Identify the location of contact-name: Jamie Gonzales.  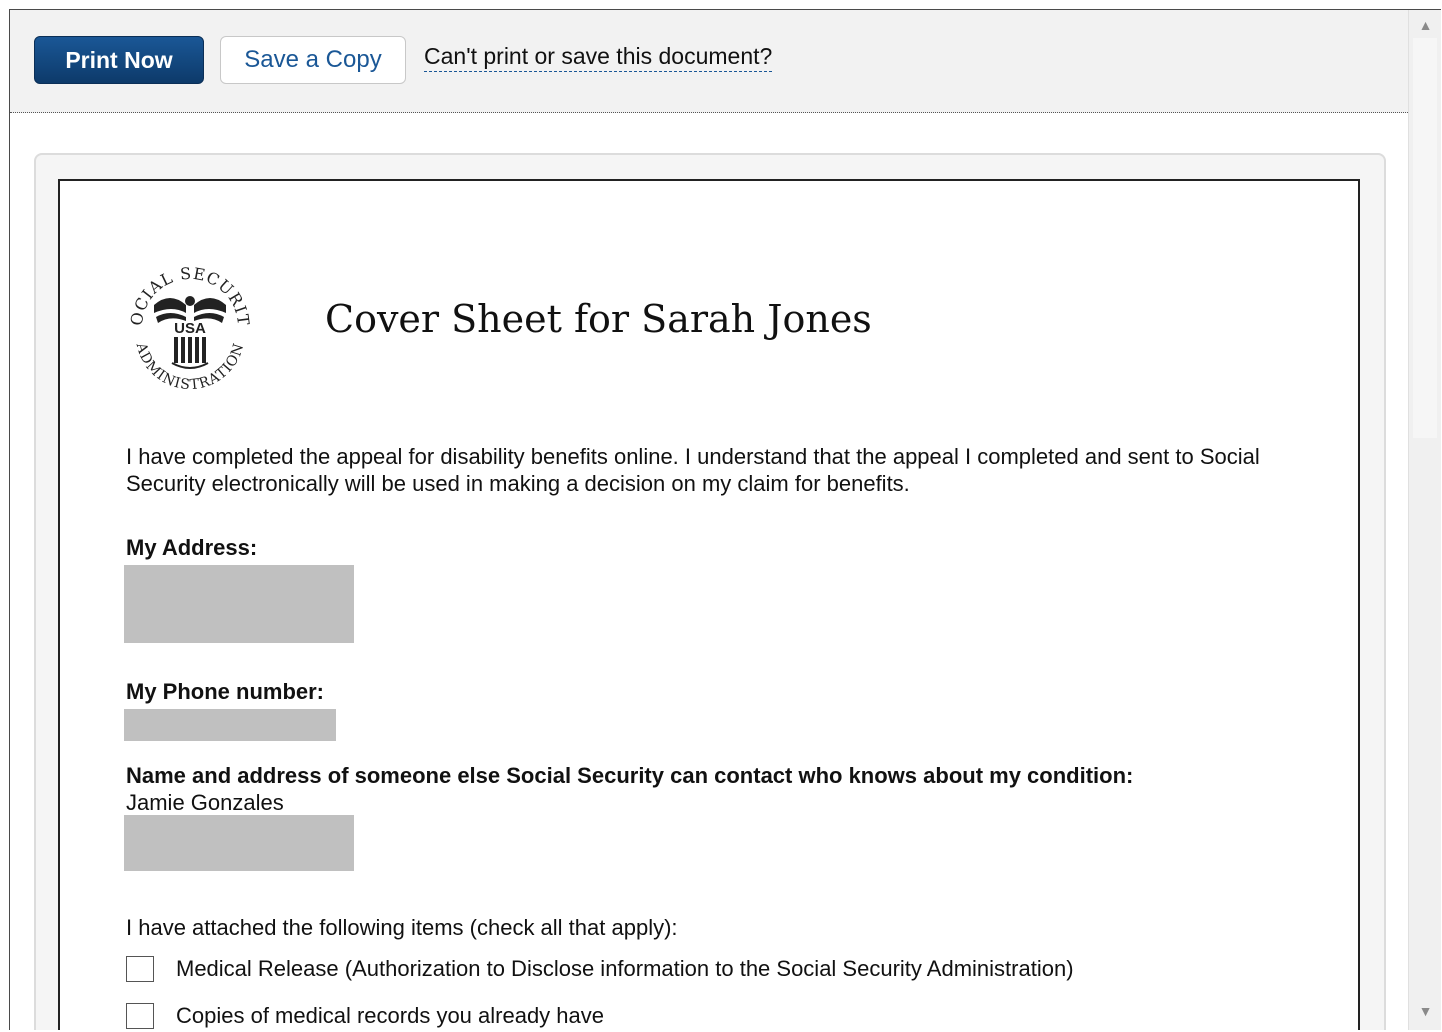
(205, 802).